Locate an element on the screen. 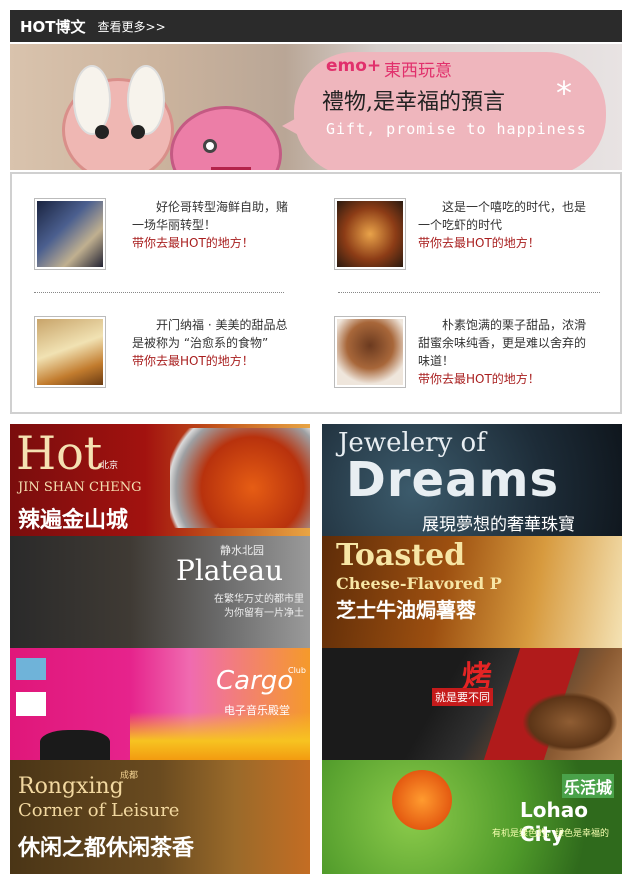 This screenshot has width=630, height=894. section-title: HOT博文 is located at coordinates (53, 26).